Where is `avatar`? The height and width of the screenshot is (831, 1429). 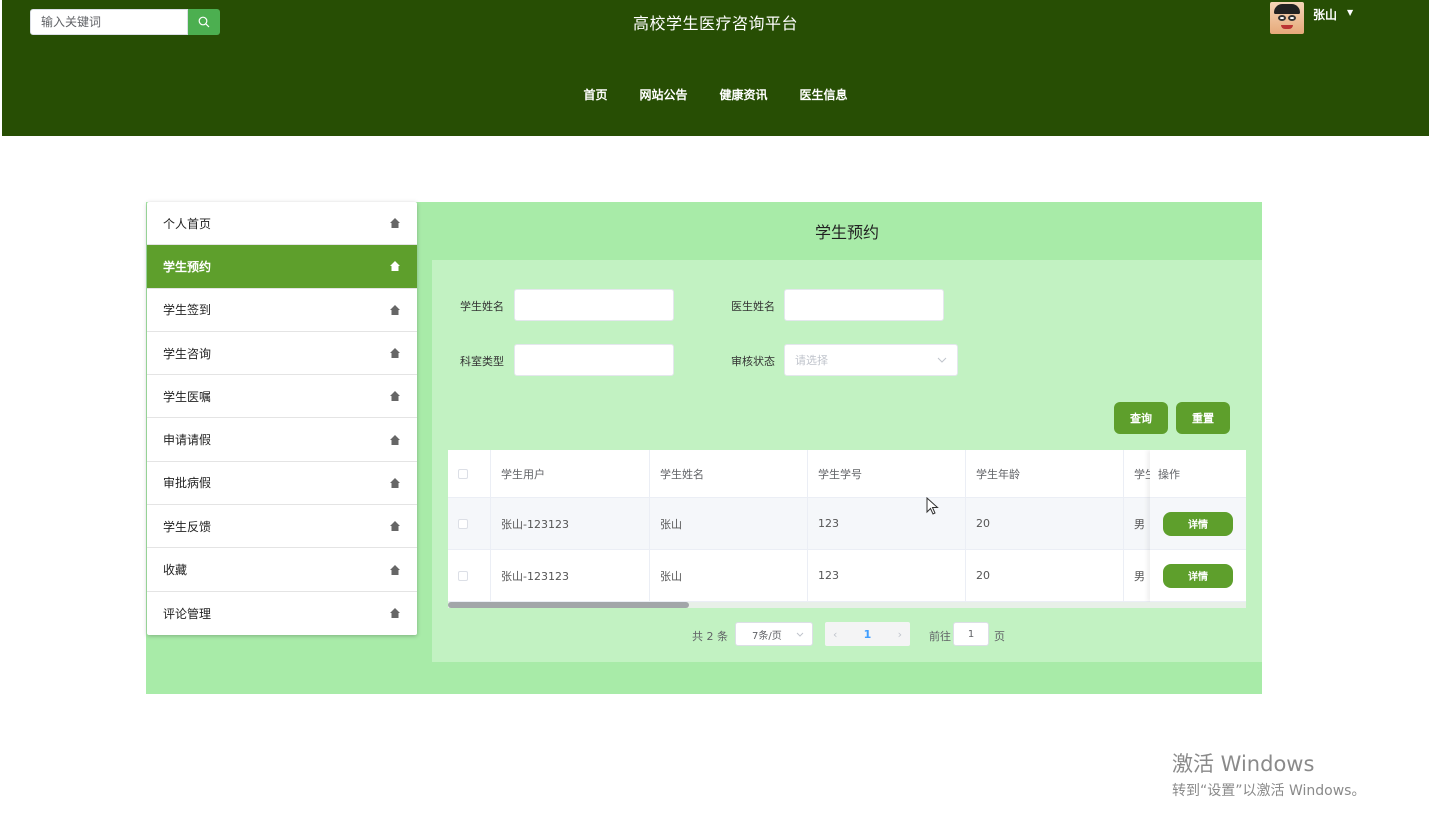 avatar is located at coordinates (1287, 18).